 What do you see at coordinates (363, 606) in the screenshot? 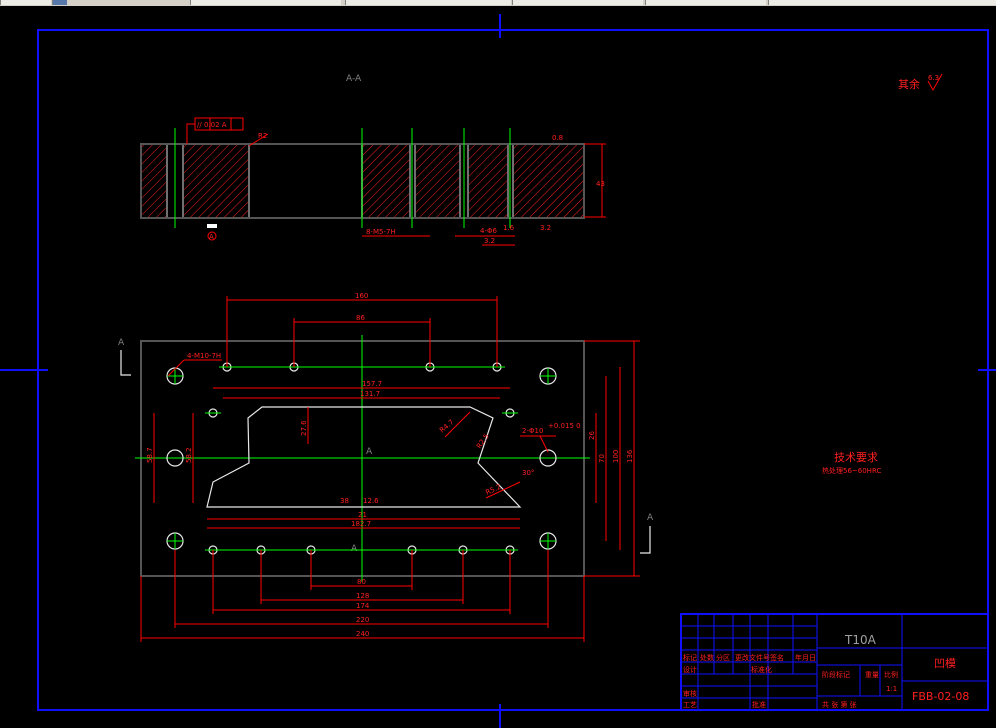
I see `svg-text: 174` at bounding box center [363, 606].